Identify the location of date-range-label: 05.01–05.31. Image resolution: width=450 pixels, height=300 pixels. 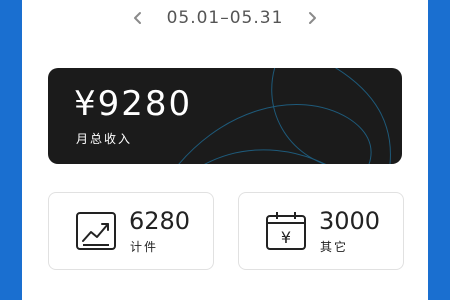
(225, 18).